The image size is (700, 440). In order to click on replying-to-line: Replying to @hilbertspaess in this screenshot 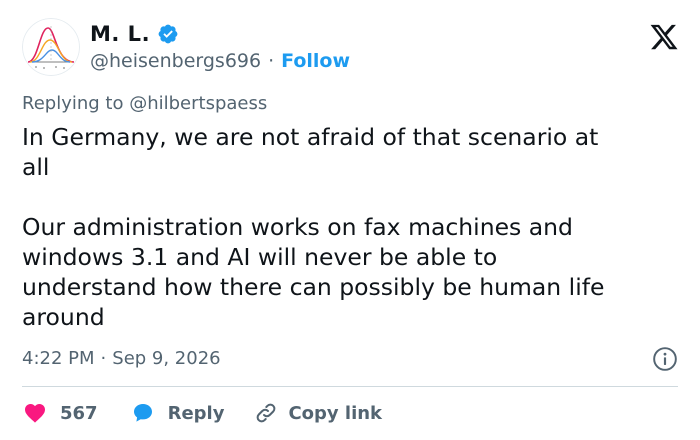, I will do `click(144, 103)`.